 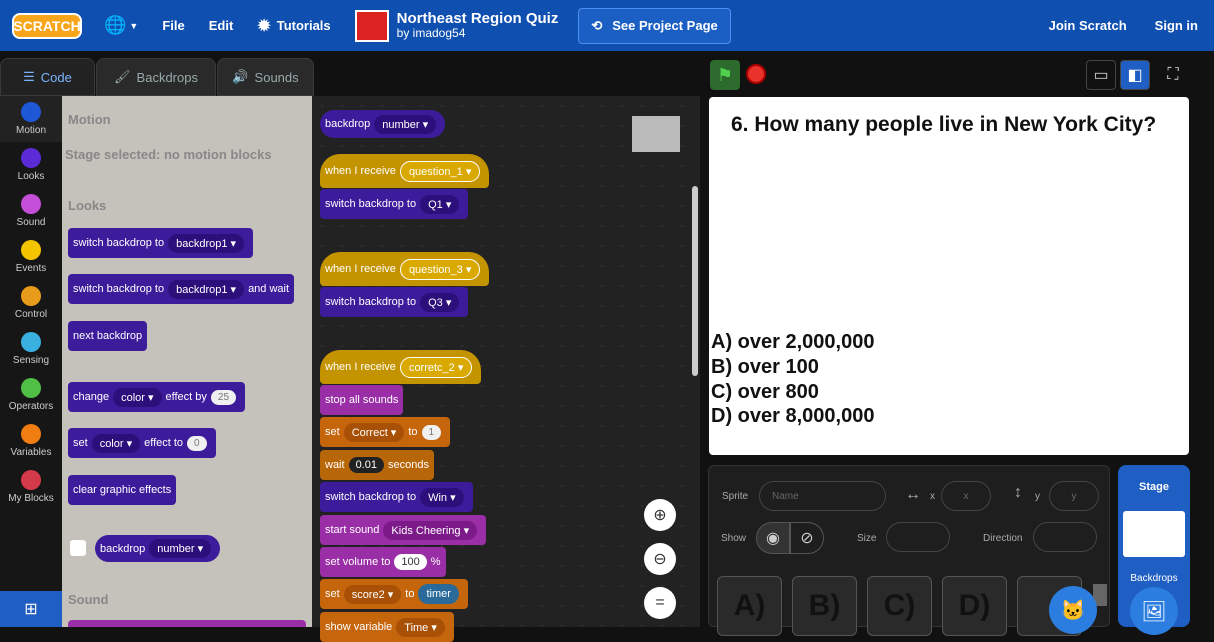 What do you see at coordinates (442, 497) in the screenshot?
I see `backdrop-dropdown: Win ▾` at bounding box center [442, 497].